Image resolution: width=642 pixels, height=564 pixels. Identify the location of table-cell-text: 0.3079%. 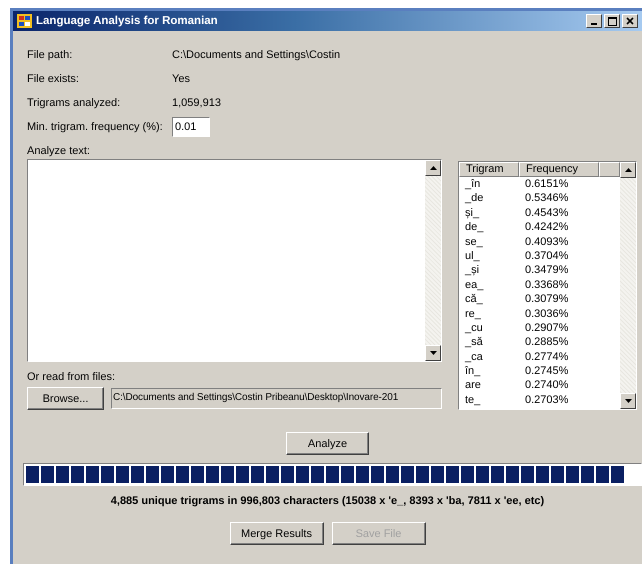
(547, 299).